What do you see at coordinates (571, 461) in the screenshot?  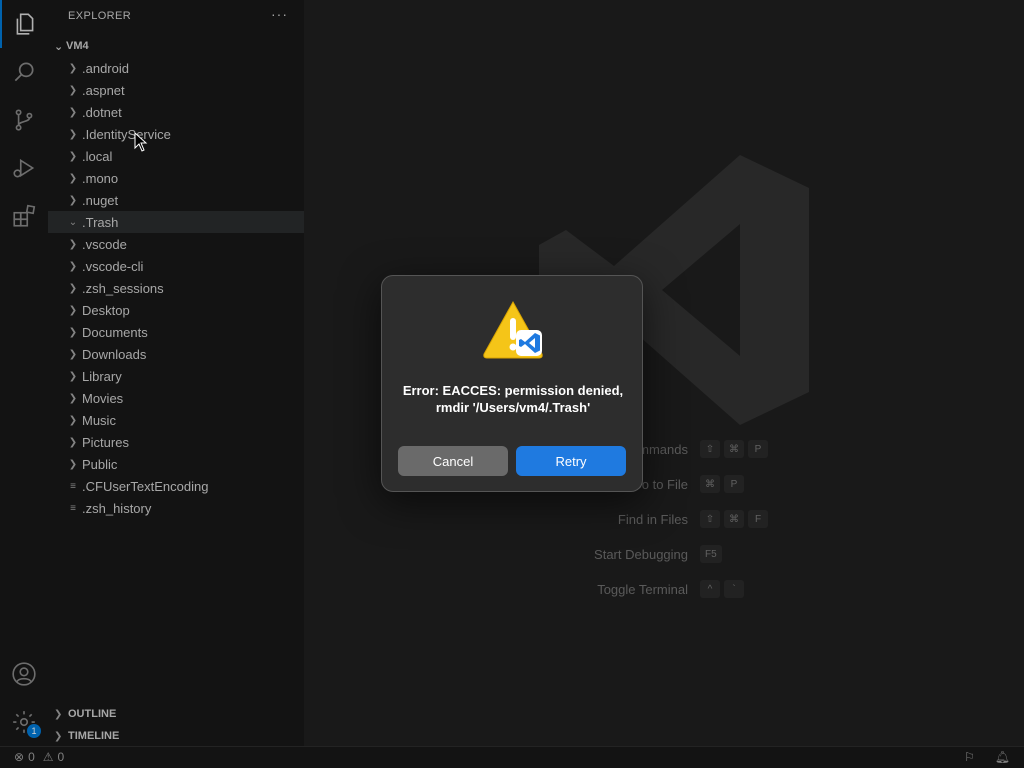 I see `retry-button: Retry` at bounding box center [571, 461].